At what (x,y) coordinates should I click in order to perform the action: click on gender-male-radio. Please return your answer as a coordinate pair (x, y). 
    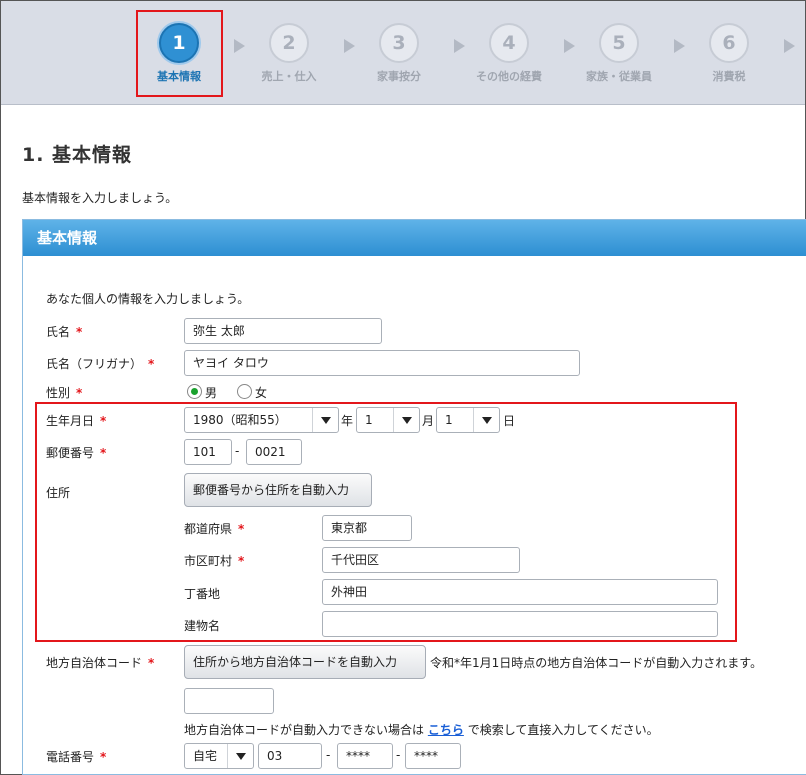
    Looking at the image, I should click on (194, 391).